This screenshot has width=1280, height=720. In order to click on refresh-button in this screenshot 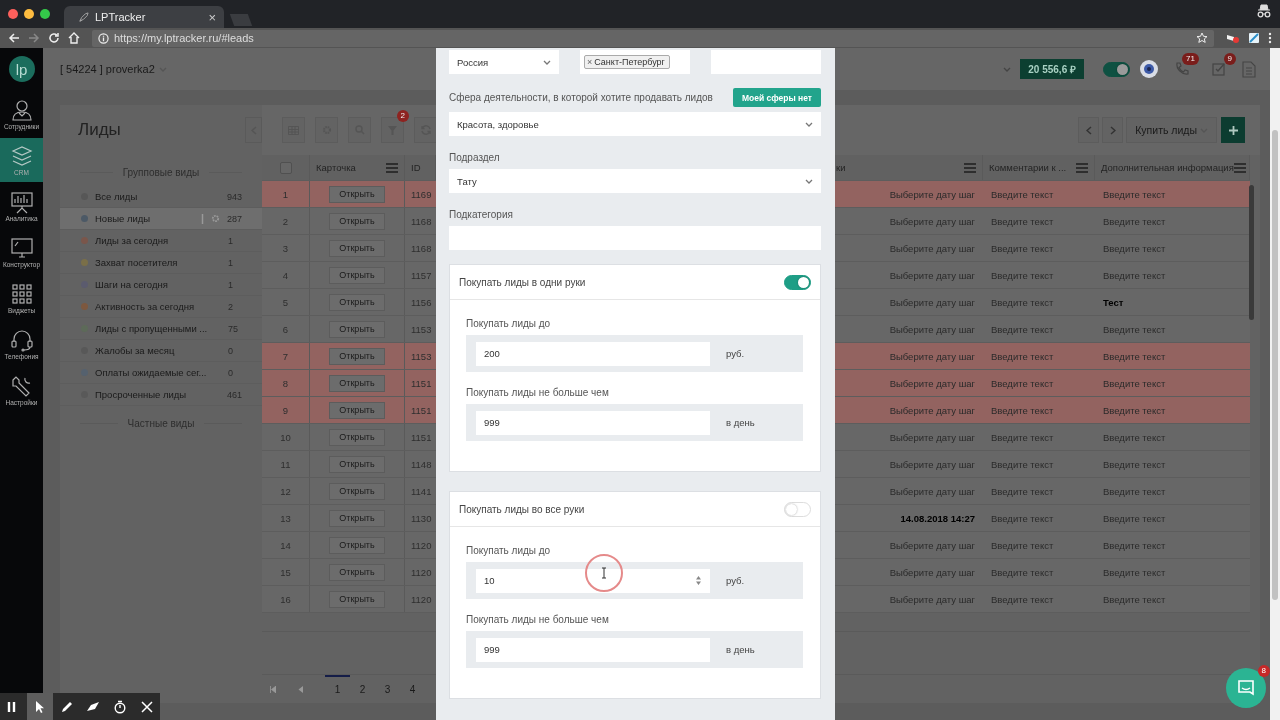, I will do `click(425, 130)`.